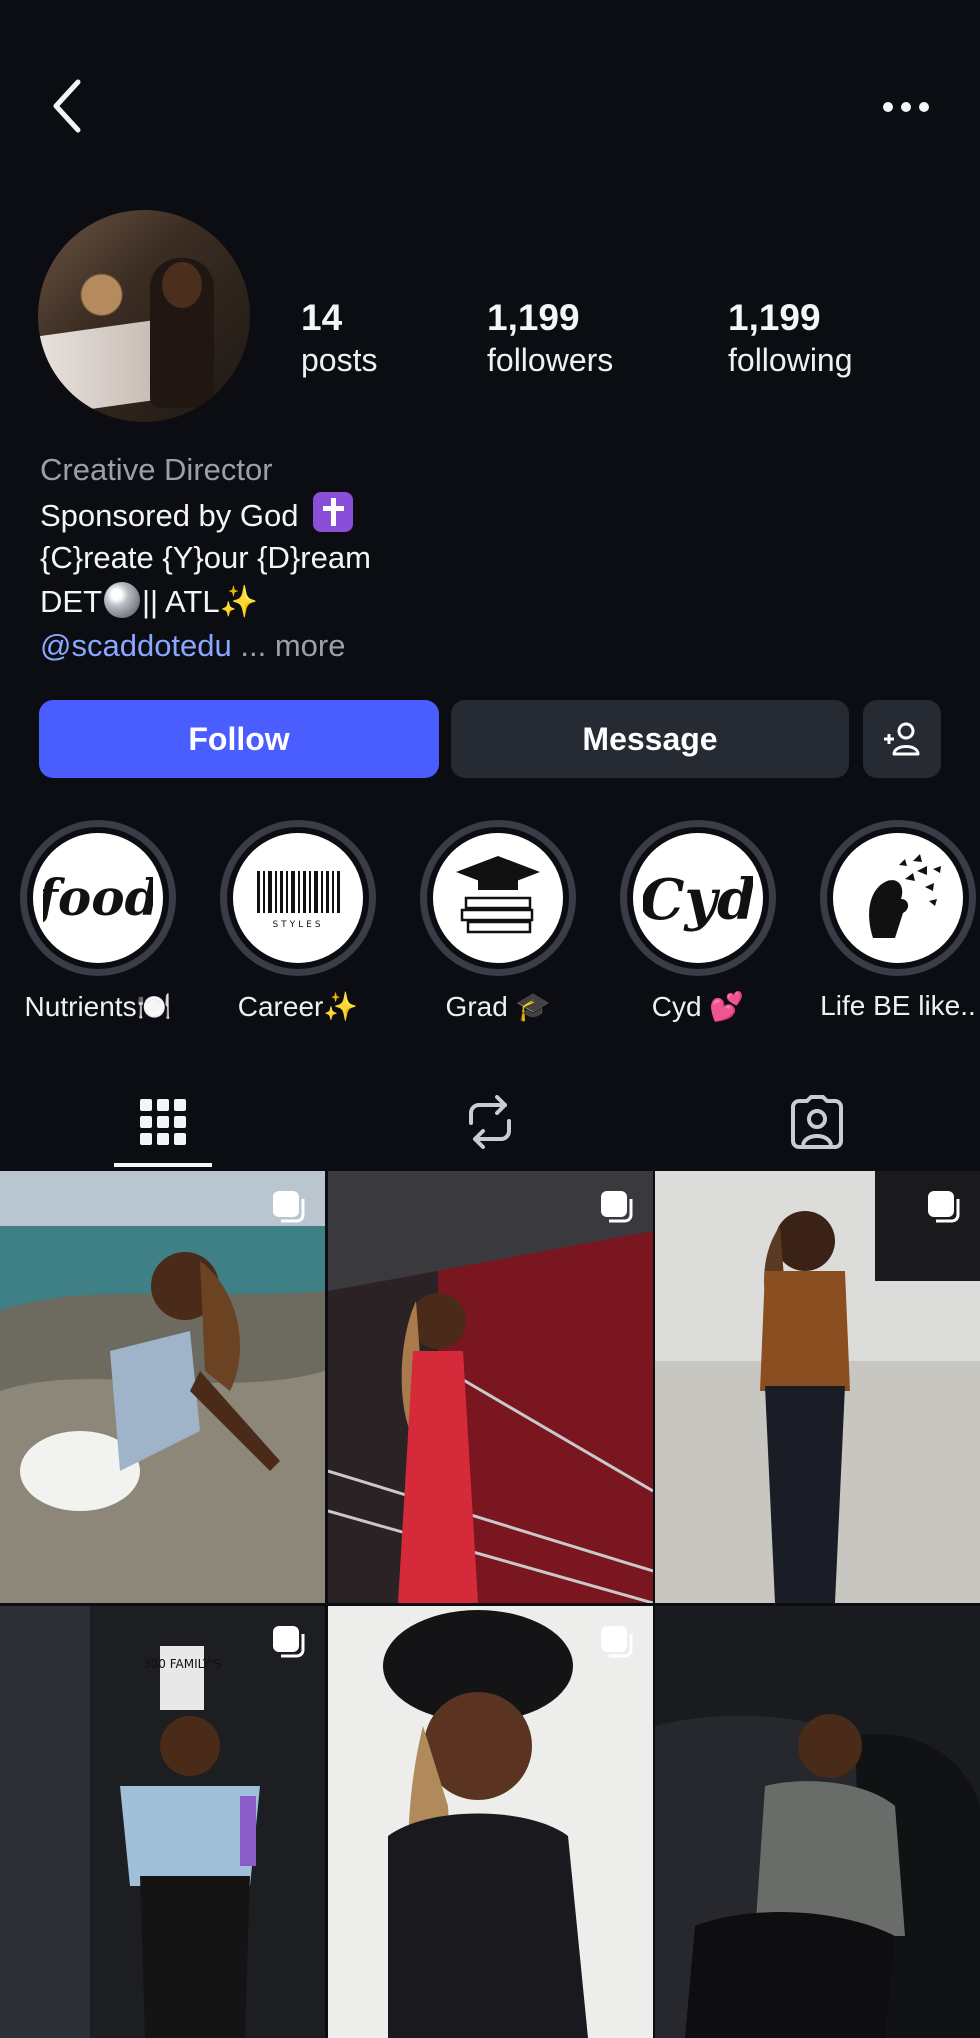 The image size is (980, 2038). What do you see at coordinates (205, 557) in the screenshot?
I see `bio-line: {C}reate {Y}our {D}ream` at bounding box center [205, 557].